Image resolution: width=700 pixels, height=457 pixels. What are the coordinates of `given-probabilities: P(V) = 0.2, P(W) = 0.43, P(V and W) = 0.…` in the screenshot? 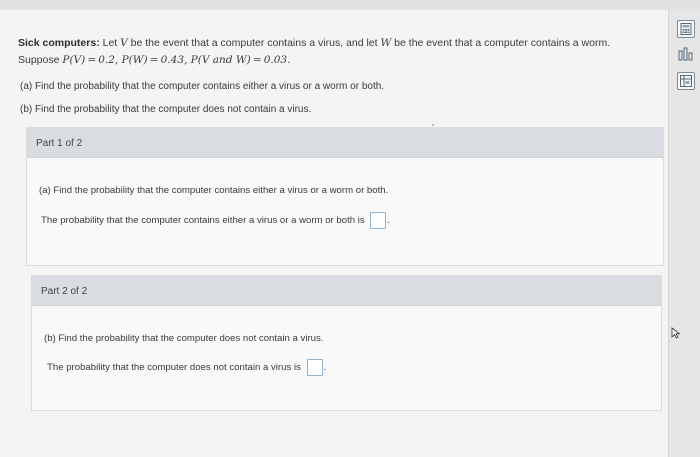 It's located at (176, 60).